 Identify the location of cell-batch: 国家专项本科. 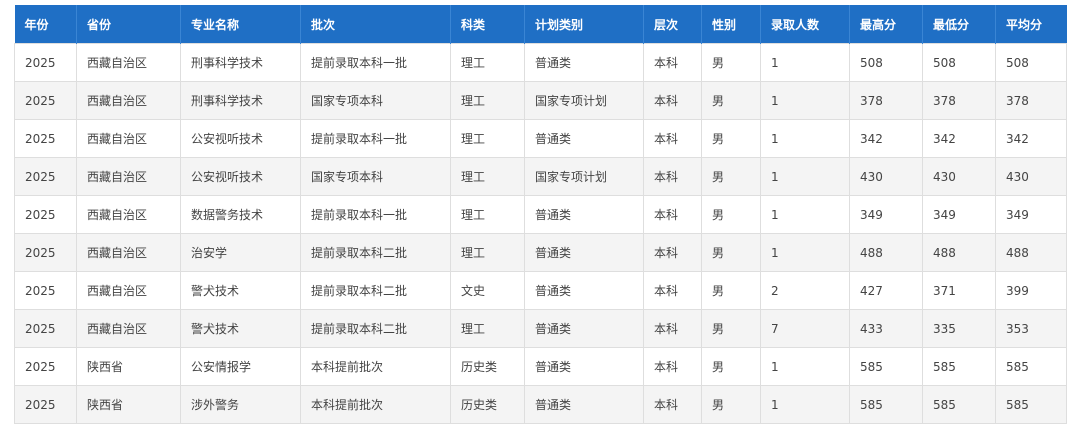
(375, 100).